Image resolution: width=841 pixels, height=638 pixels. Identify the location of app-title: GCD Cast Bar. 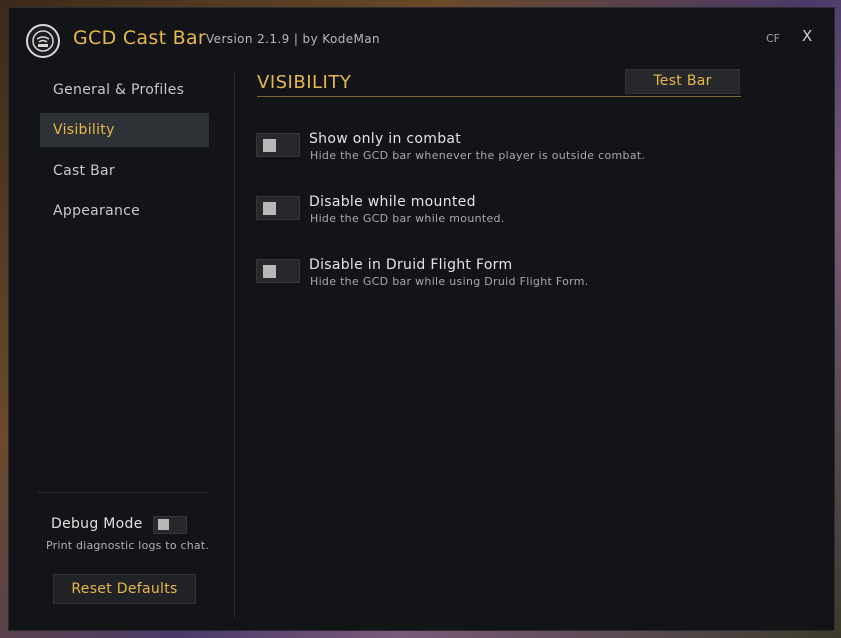
(140, 38).